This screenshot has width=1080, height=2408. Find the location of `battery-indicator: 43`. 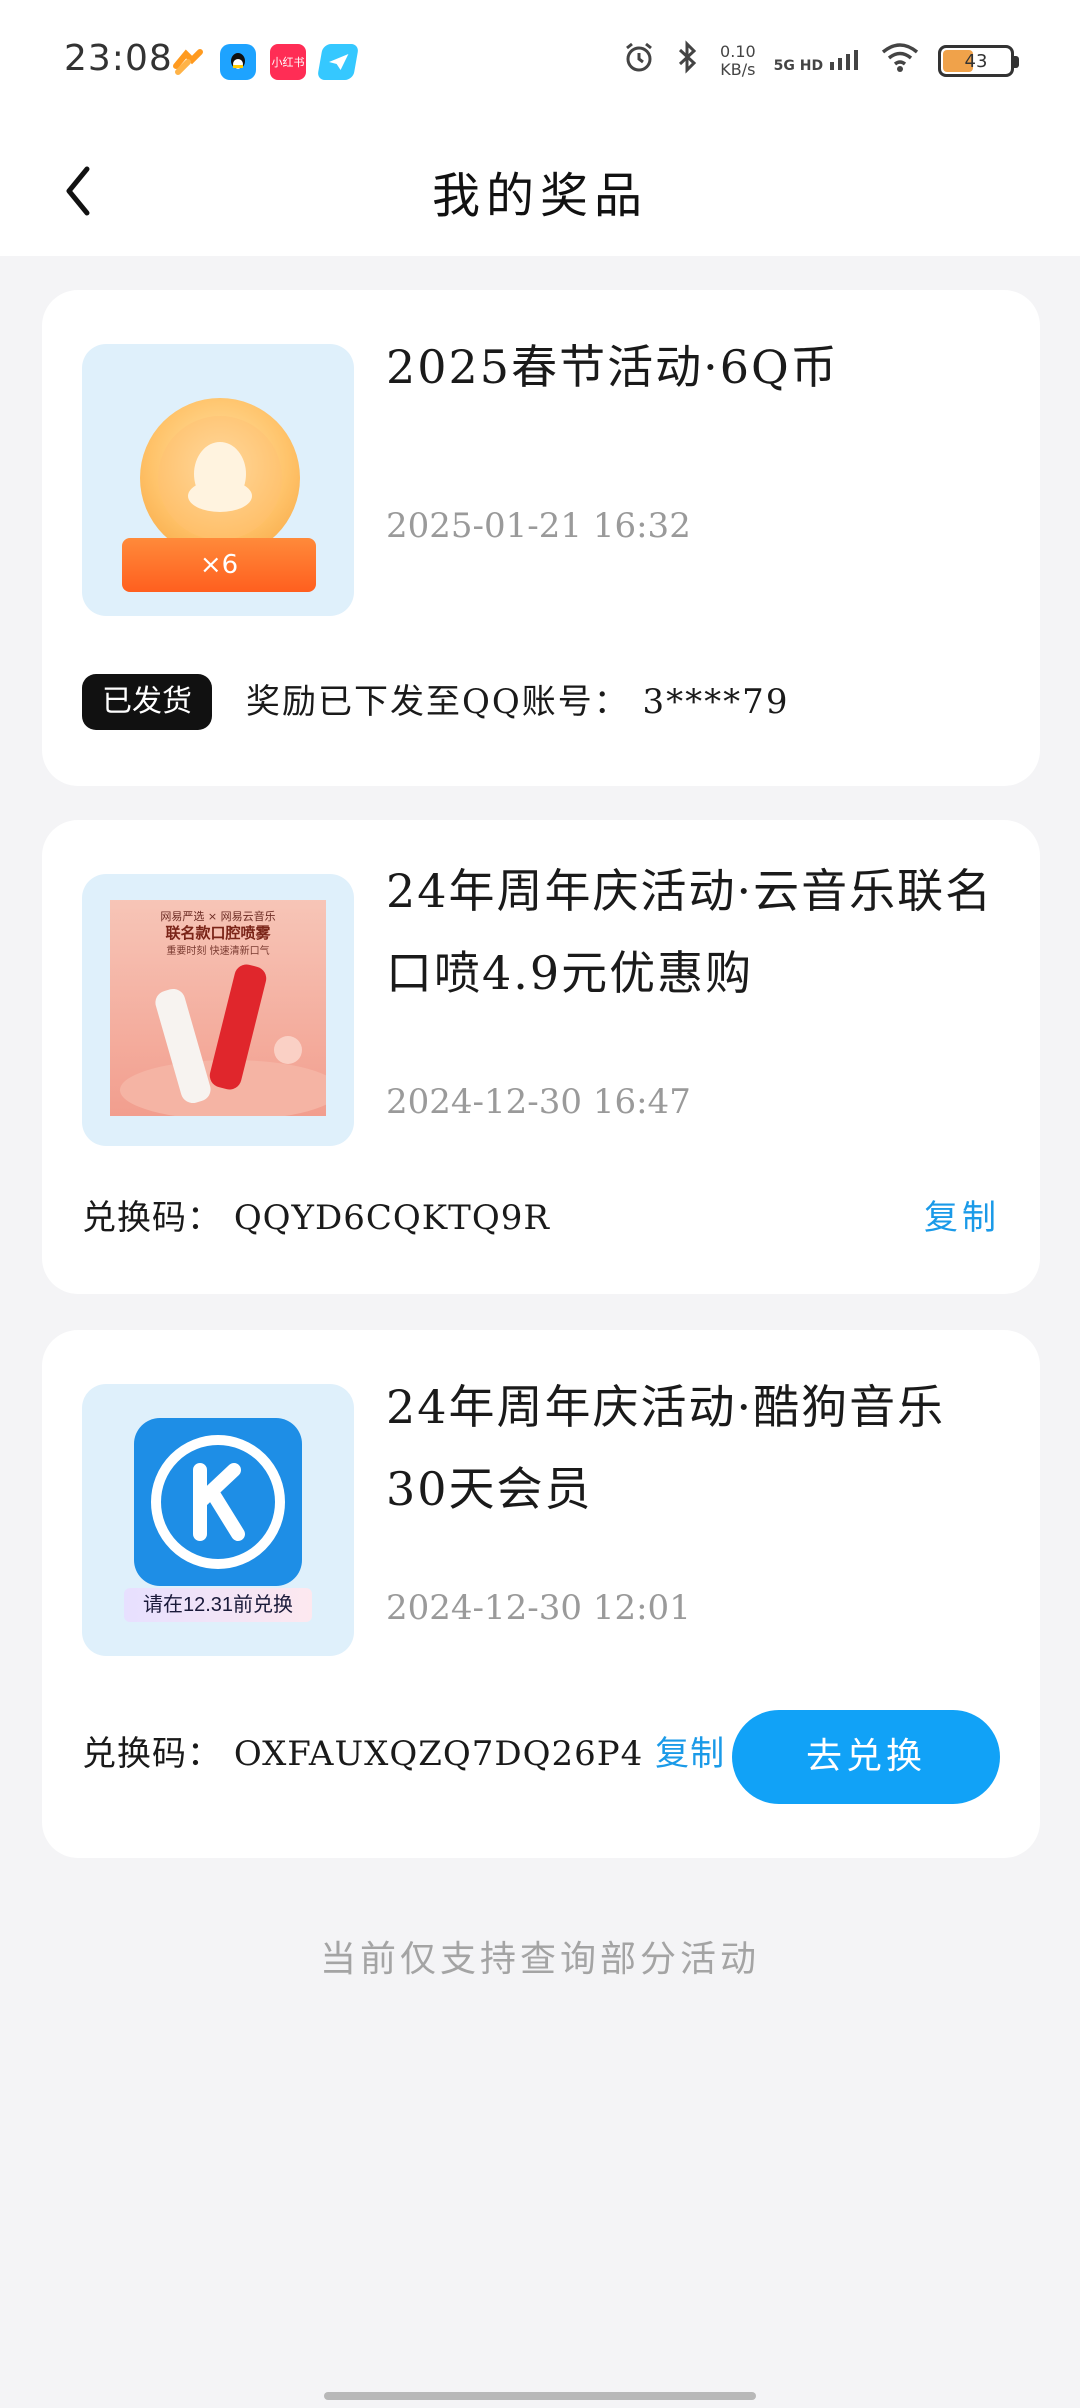

battery-indicator: 43 is located at coordinates (978, 61).